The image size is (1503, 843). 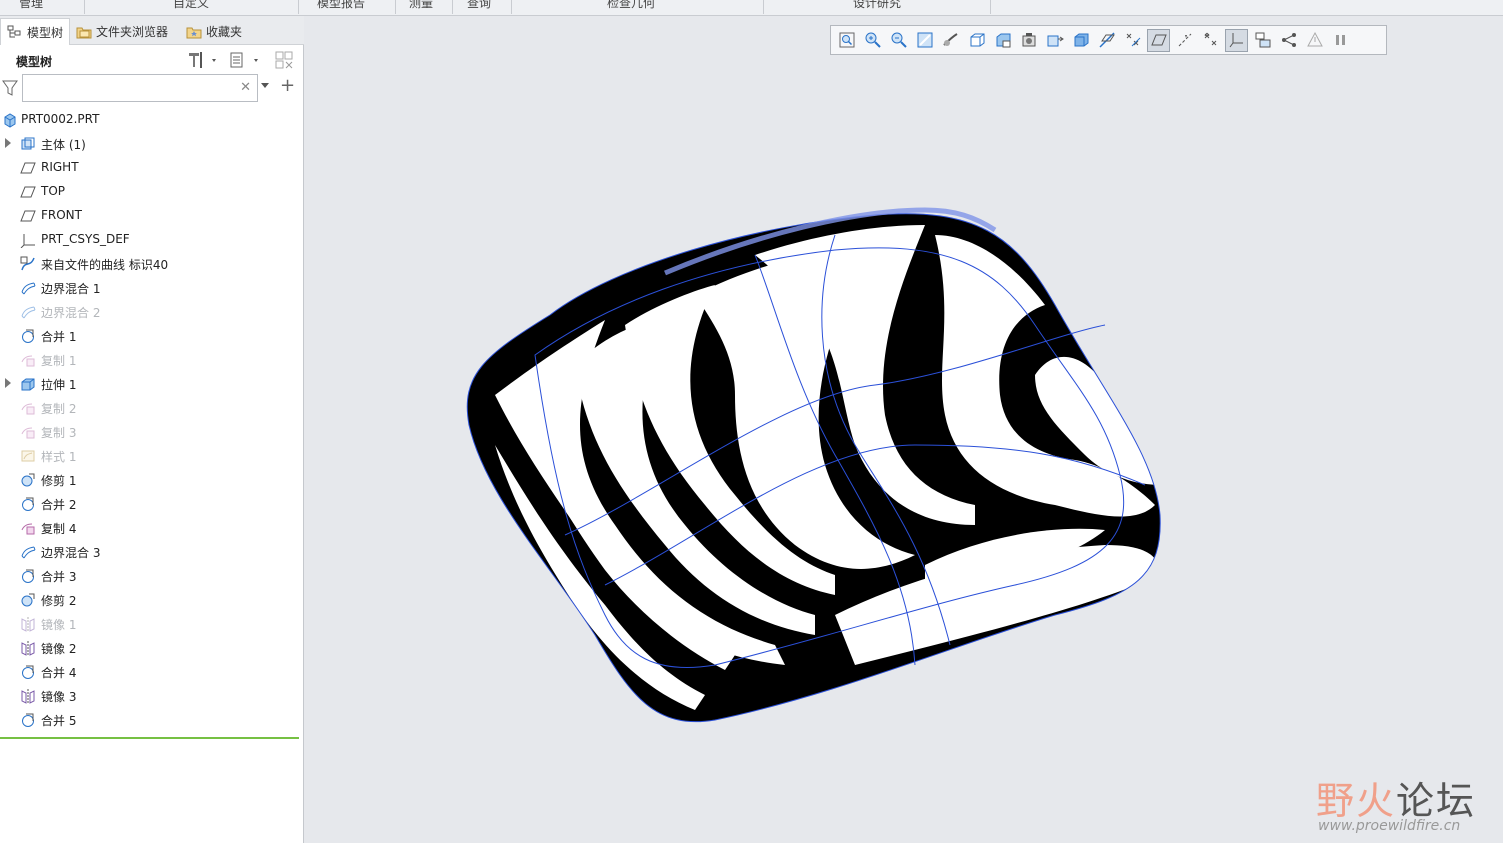 I want to click on tree-node: 合并 4, so click(x=150, y=672).